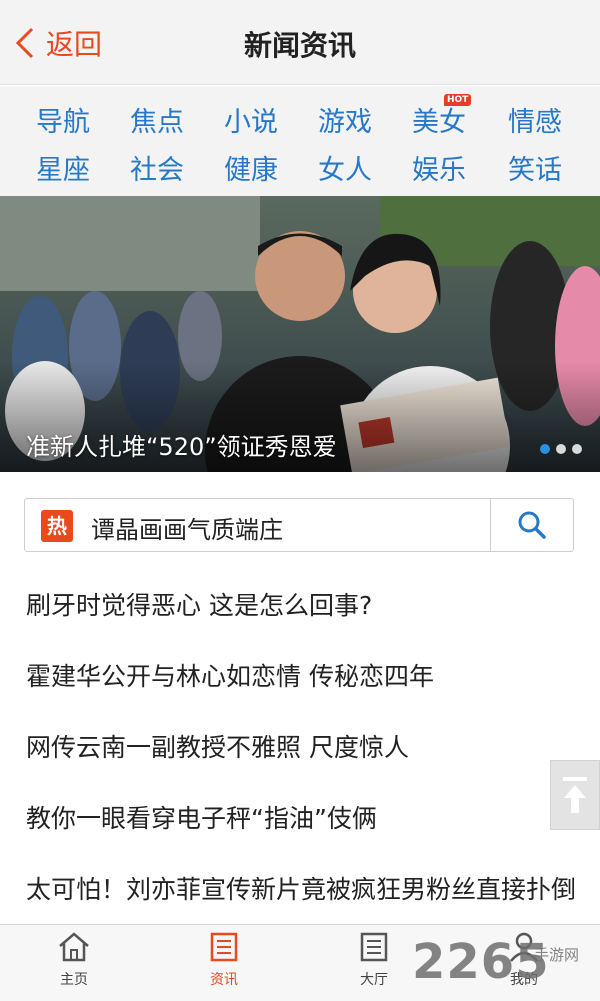 The height and width of the screenshot is (1001, 600). Describe the element at coordinates (74, 980) in the screenshot. I see `tab-label: 主页` at that location.